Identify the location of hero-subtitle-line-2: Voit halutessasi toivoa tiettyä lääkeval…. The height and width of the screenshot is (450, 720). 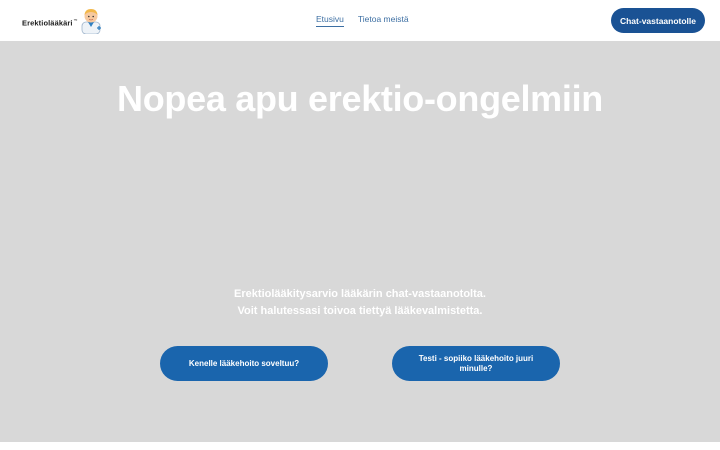
(360, 311).